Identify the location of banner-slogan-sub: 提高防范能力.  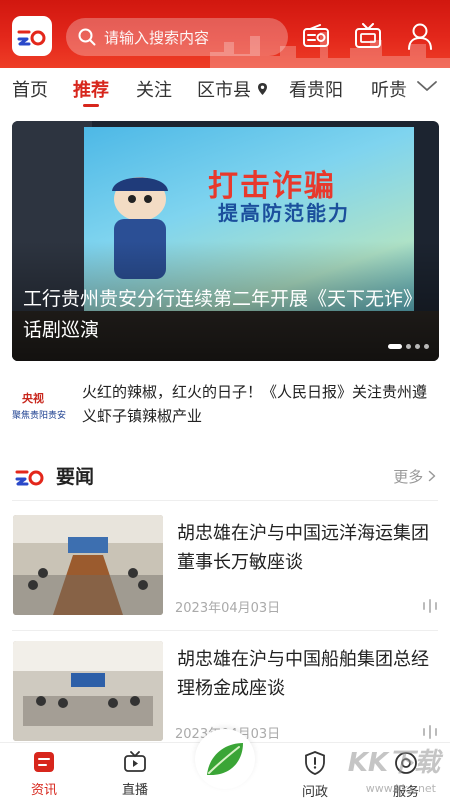
(284, 213).